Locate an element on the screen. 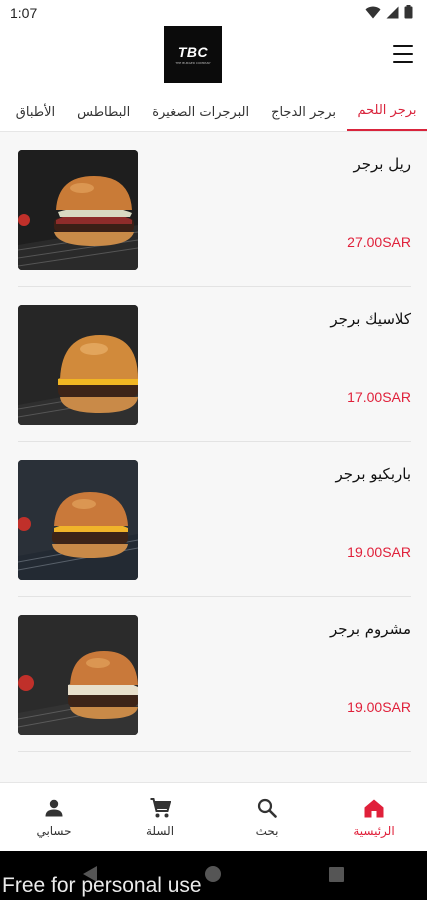  nav-cart: السلة is located at coordinates (160, 817).